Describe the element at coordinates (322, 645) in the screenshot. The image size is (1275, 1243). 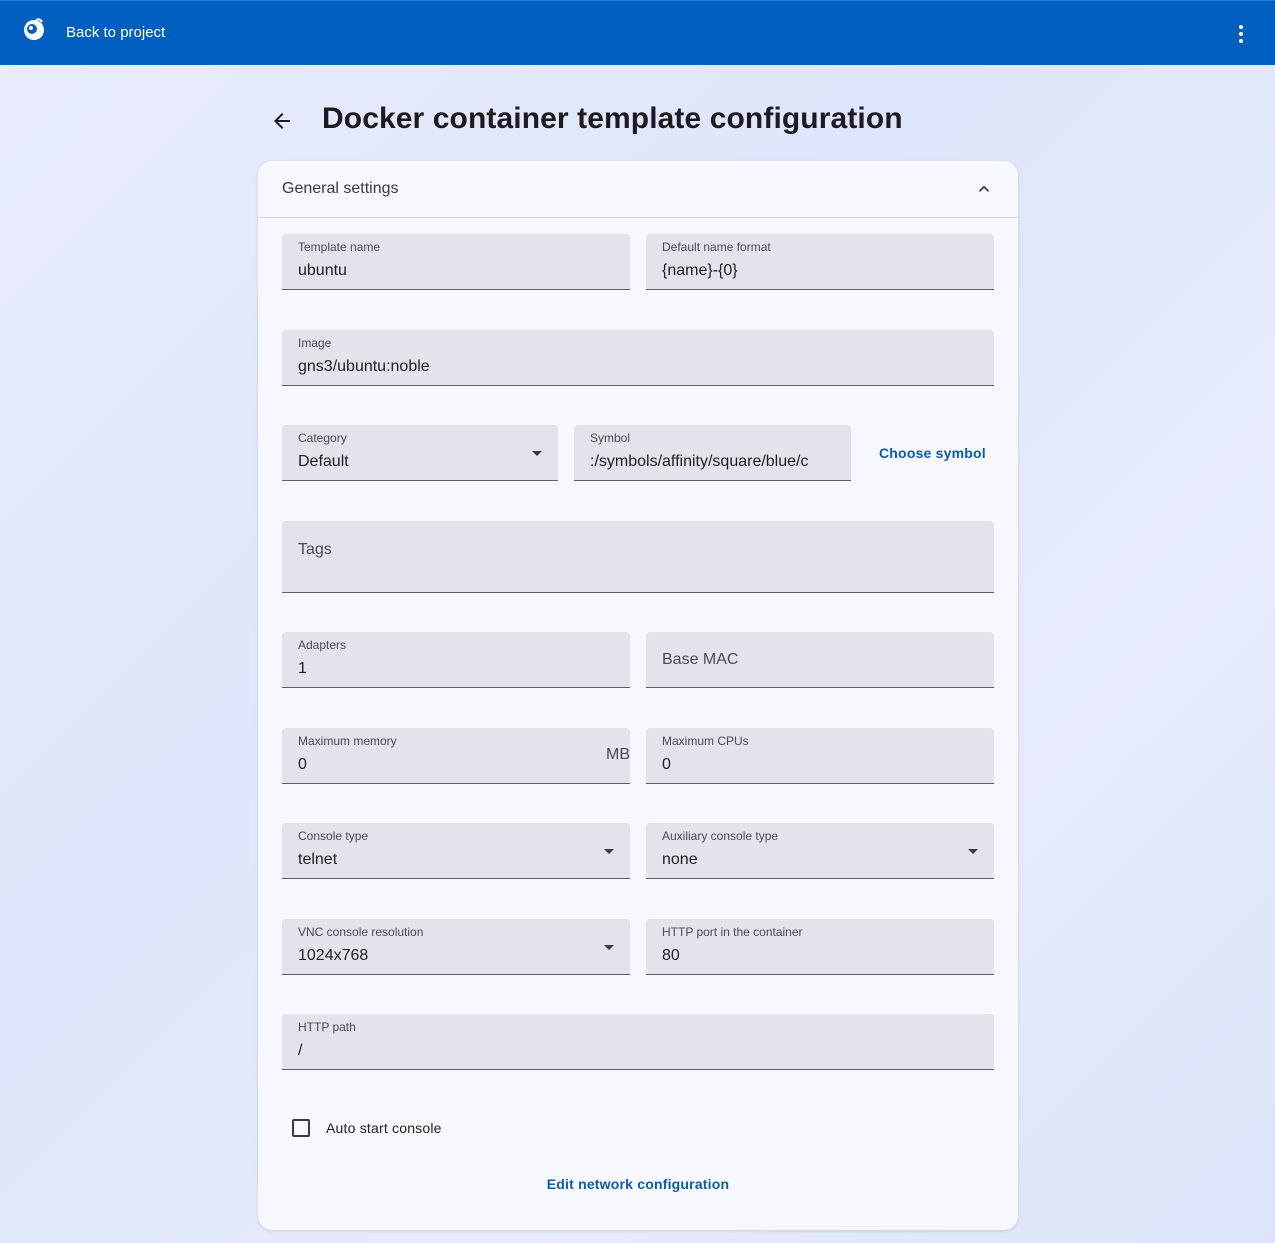
I see `adapters-label: Adapters` at that location.